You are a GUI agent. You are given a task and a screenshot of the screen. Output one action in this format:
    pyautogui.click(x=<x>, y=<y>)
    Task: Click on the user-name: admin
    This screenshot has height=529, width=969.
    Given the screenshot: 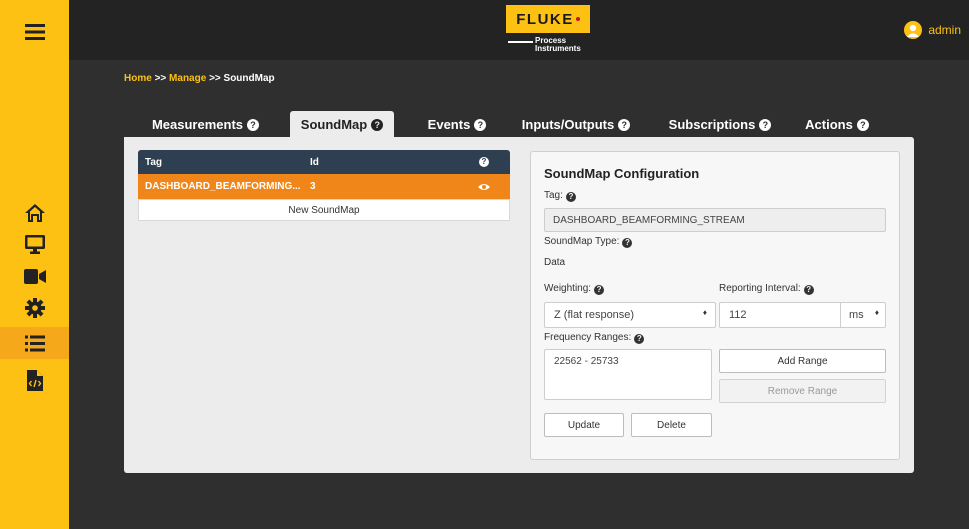 What is the action you would take?
    pyautogui.click(x=944, y=30)
    